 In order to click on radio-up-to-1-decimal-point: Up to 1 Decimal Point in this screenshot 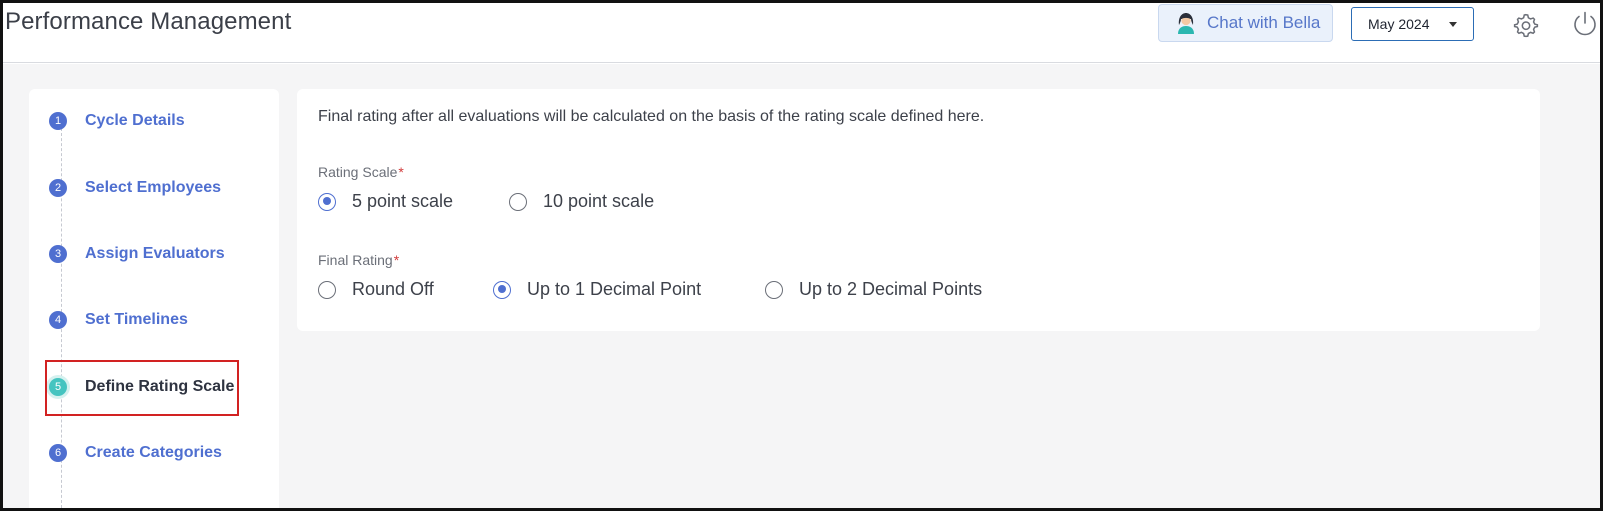, I will do `click(597, 289)`.